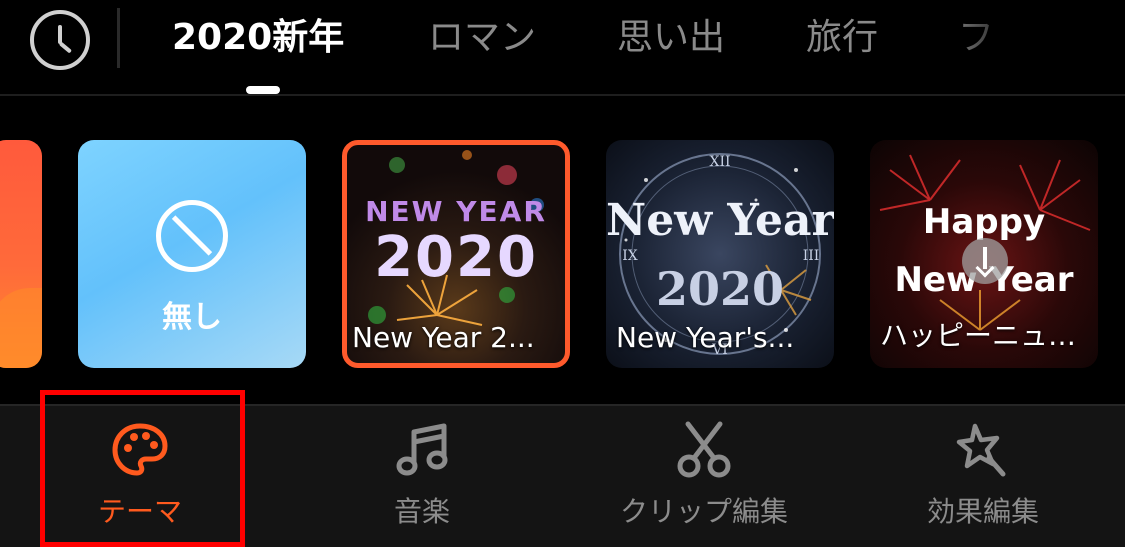  What do you see at coordinates (985, 261) in the screenshot?
I see `download-icon` at bounding box center [985, 261].